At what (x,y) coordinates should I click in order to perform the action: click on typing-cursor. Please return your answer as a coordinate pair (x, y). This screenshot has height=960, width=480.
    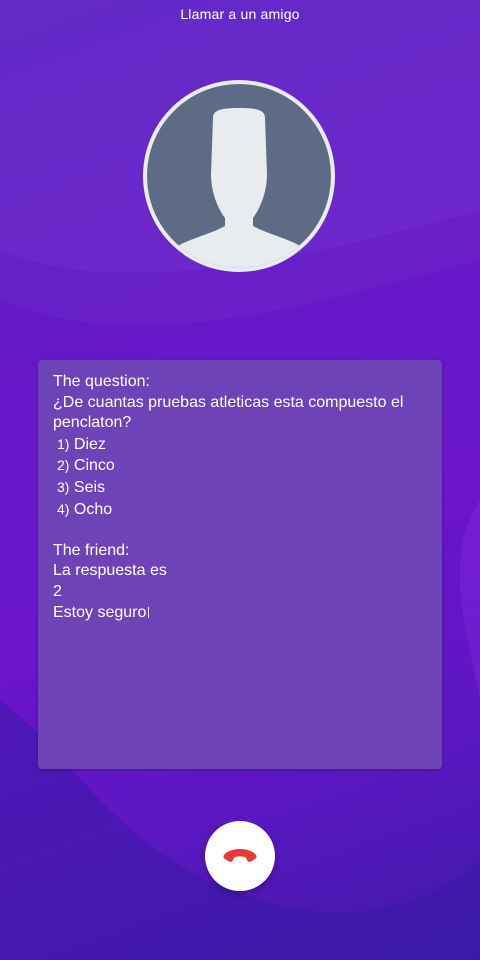
    Looking at the image, I should click on (149, 612).